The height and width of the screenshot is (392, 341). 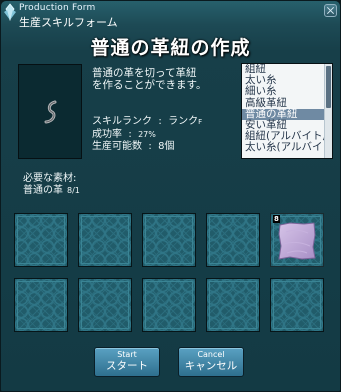 I want to click on success-rate-value: 27%, so click(x=147, y=134).